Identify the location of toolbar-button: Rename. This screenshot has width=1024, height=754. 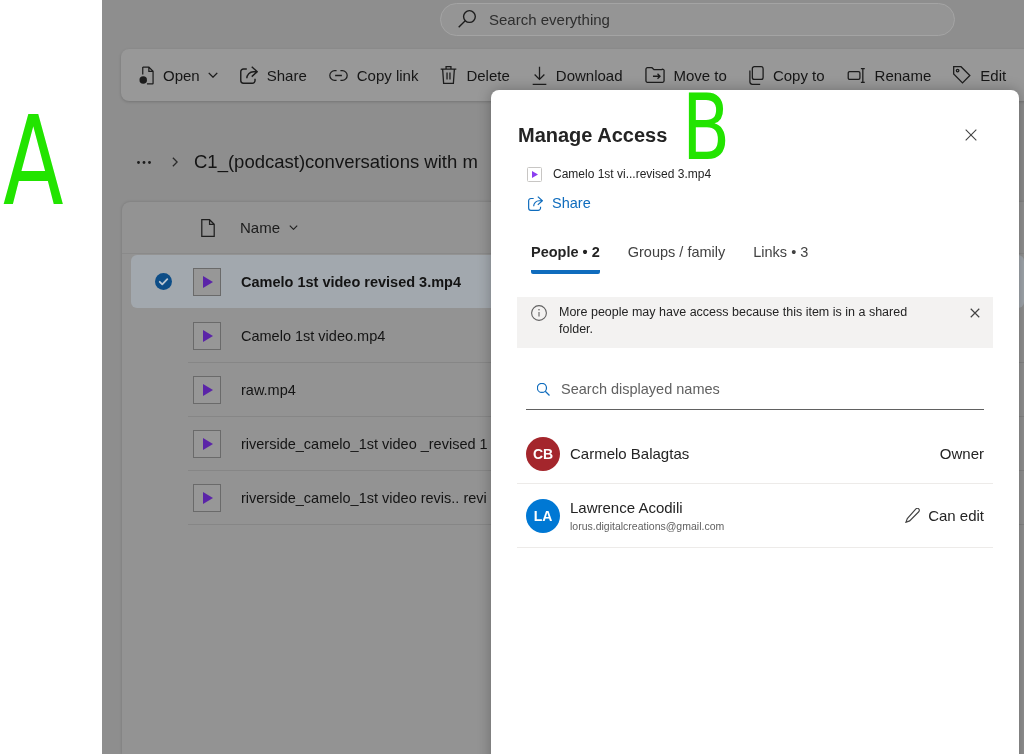
(889, 75).